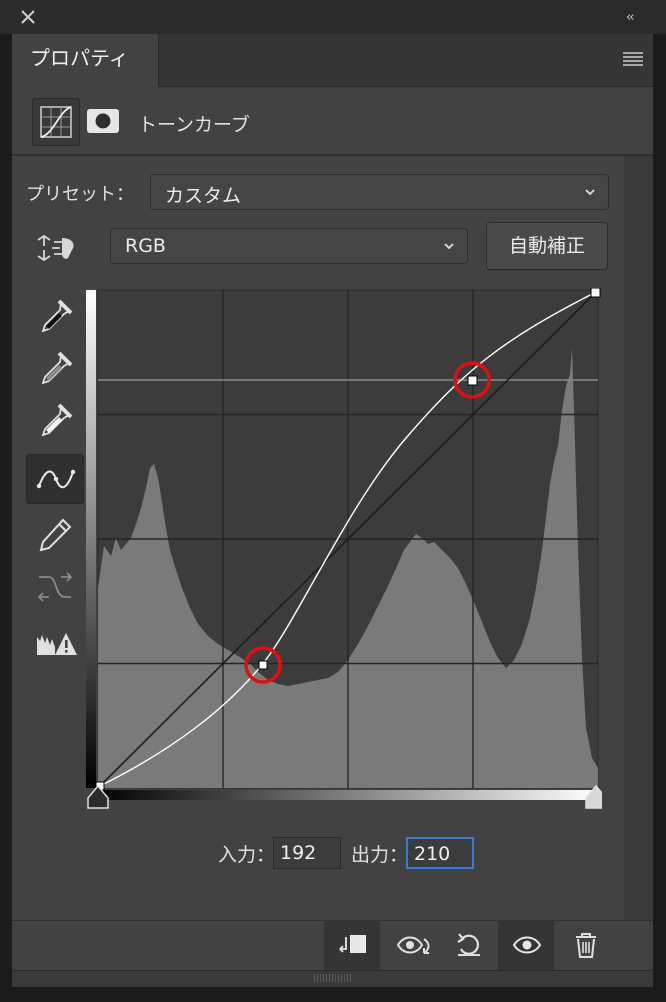 The width and height of the screenshot is (666, 1002). What do you see at coordinates (379, 192) in the screenshot?
I see `preset-select: カスタム` at bounding box center [379, 192].